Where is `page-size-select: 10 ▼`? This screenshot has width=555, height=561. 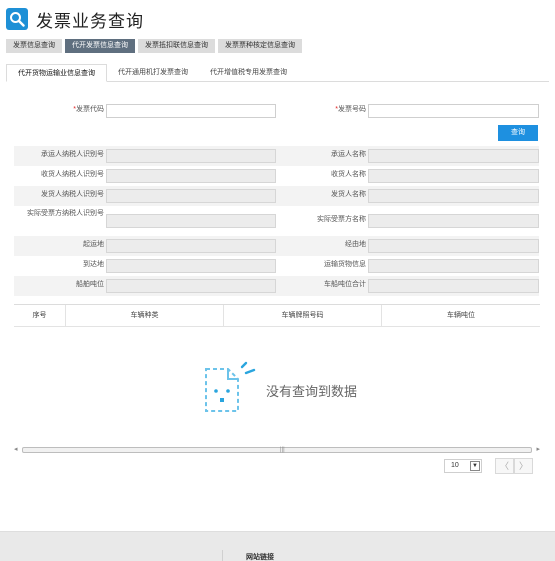 page-size-select: 10 ▼ is located at coordinates (463, 466).